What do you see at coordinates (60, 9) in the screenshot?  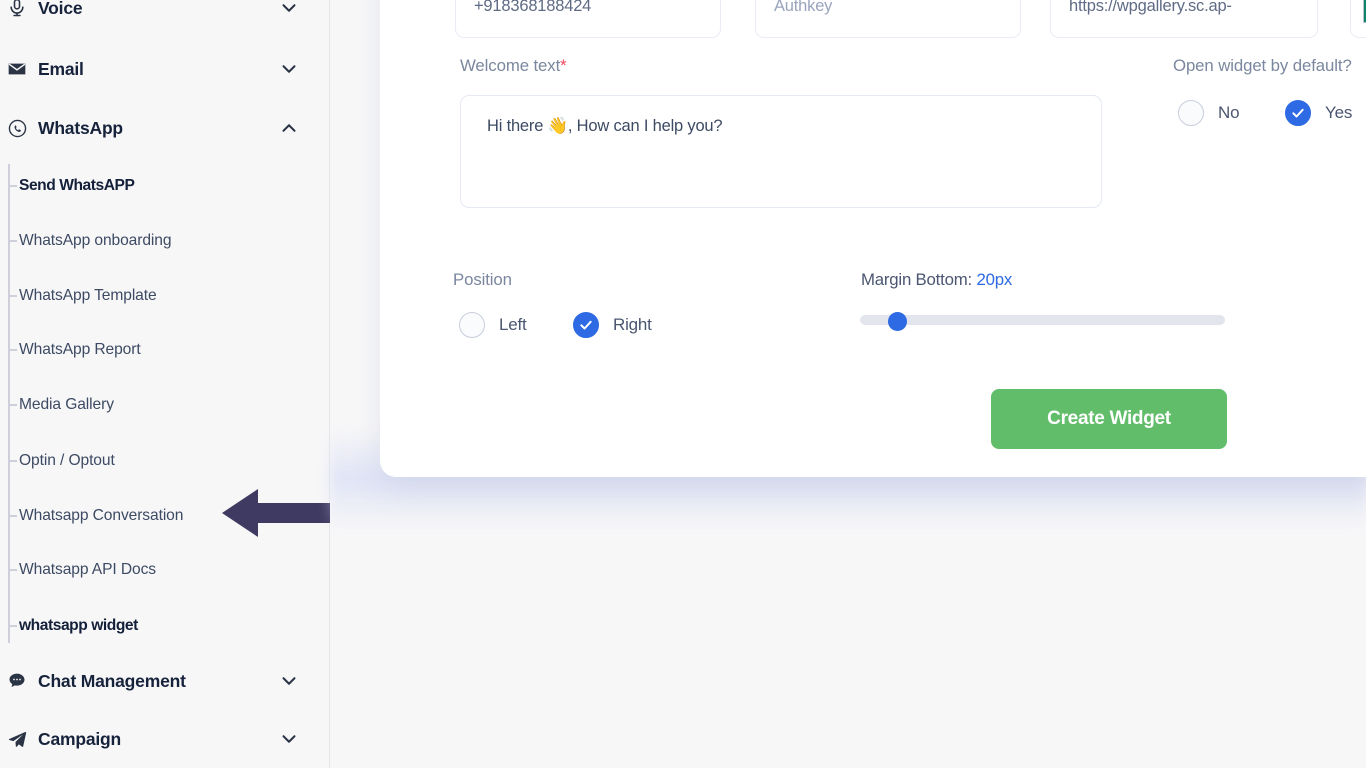 I see `sidebar-group-label: Voice` at bounding box center [60, 9].